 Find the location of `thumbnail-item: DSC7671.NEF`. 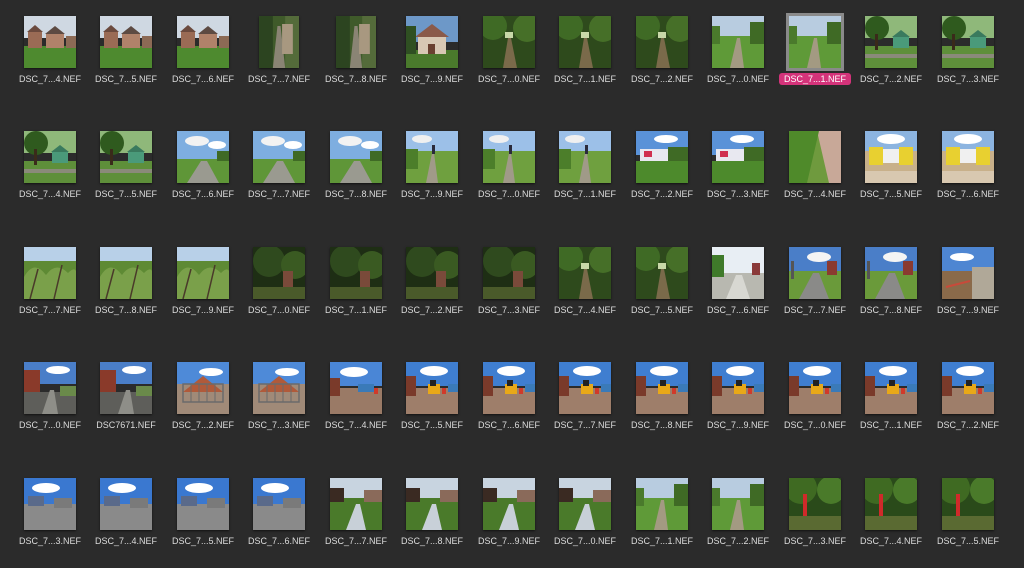

thumbnail-item: DSC7671.NEF is located at coordinates (126, 407).